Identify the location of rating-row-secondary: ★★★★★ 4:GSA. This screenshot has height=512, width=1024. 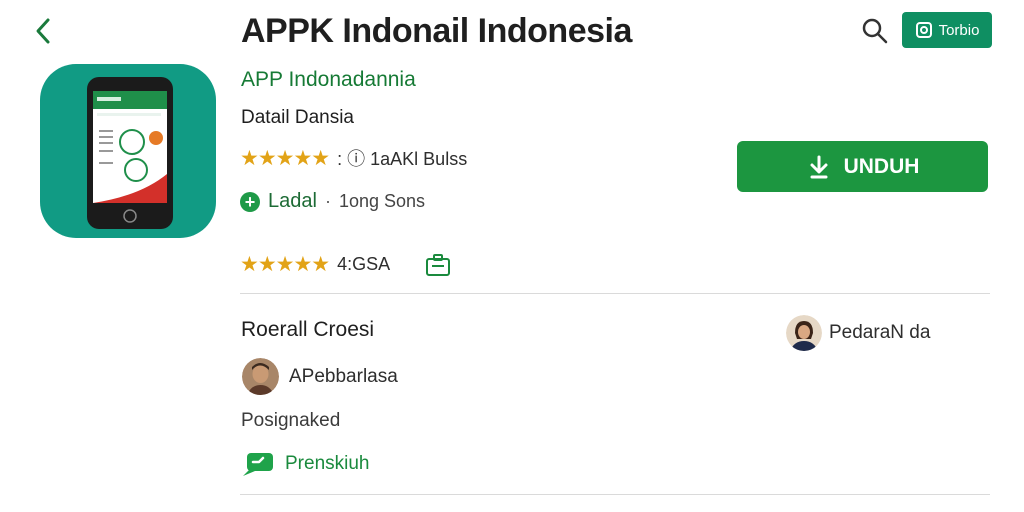
(346, 264).